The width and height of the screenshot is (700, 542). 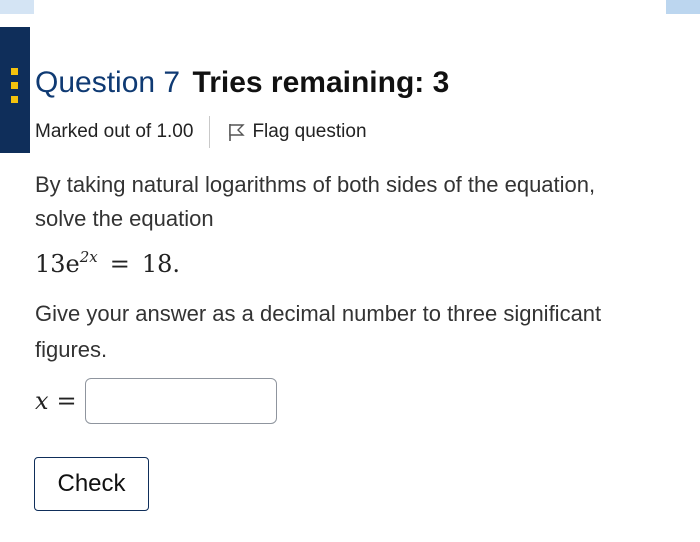 I want to click on flag-question-label: Flag question, so click(x=309, y=131).